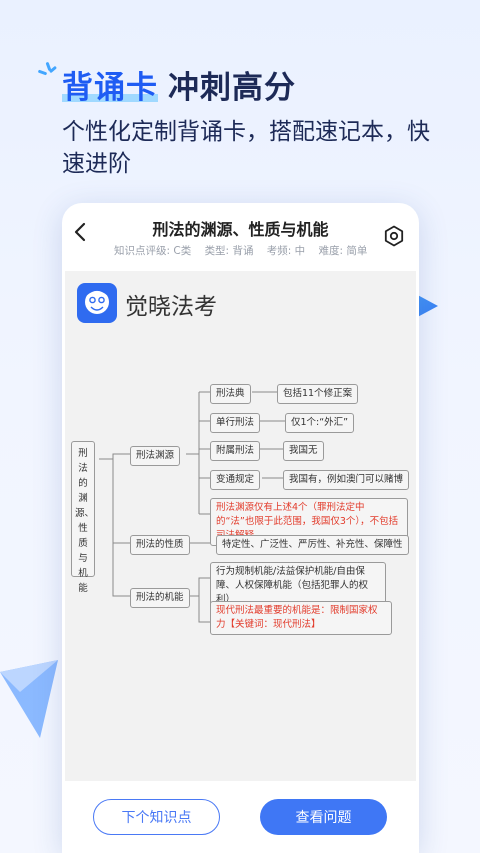  What do you see at coordinates (343, 251) in the screenshot?
I see `meta-difficulty: 难度: 简单` at bounding box center [343, 251].